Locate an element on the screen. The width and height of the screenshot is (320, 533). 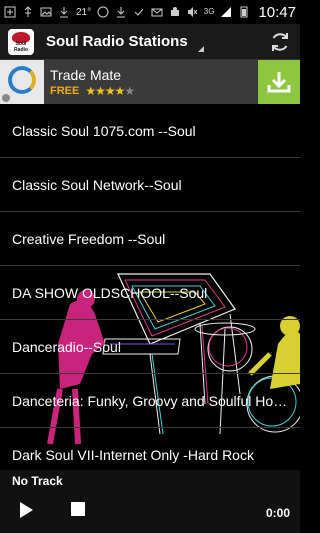
clock: 10:47 is located at coordinates (277, 12).